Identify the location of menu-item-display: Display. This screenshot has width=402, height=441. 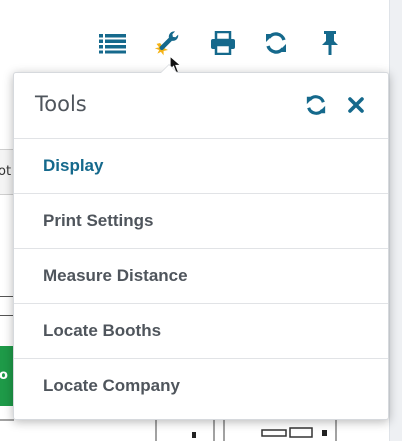
(201, 166).